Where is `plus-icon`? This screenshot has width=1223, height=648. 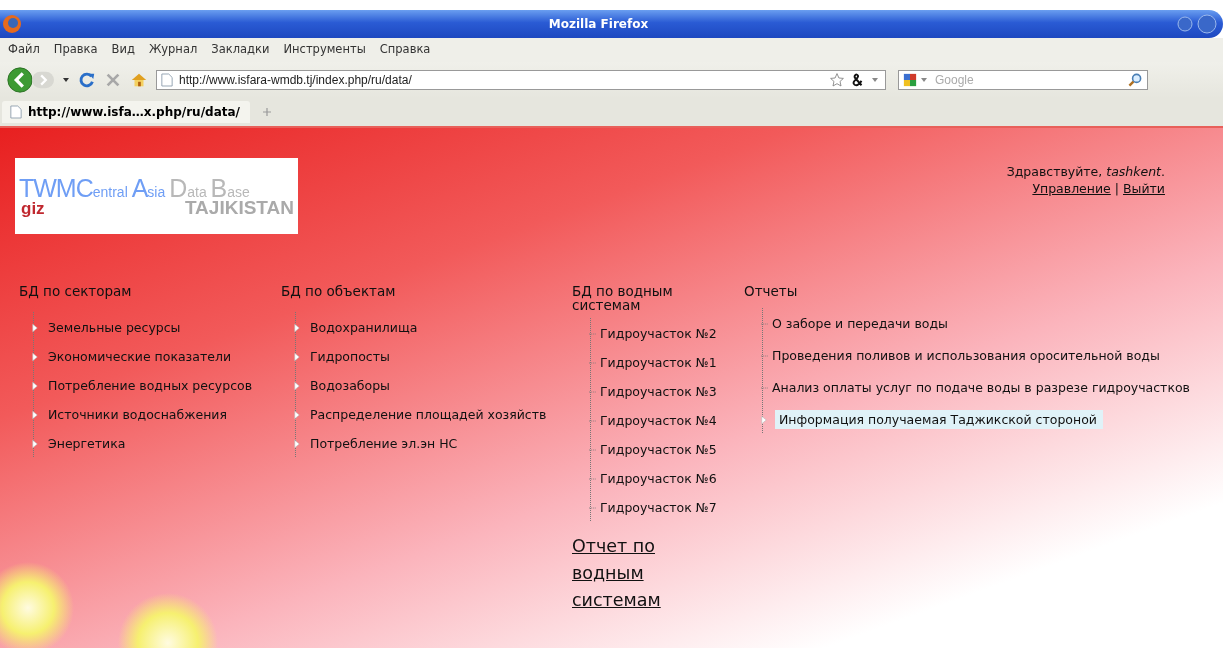
plus-icon is located at coordinates (266, 112).